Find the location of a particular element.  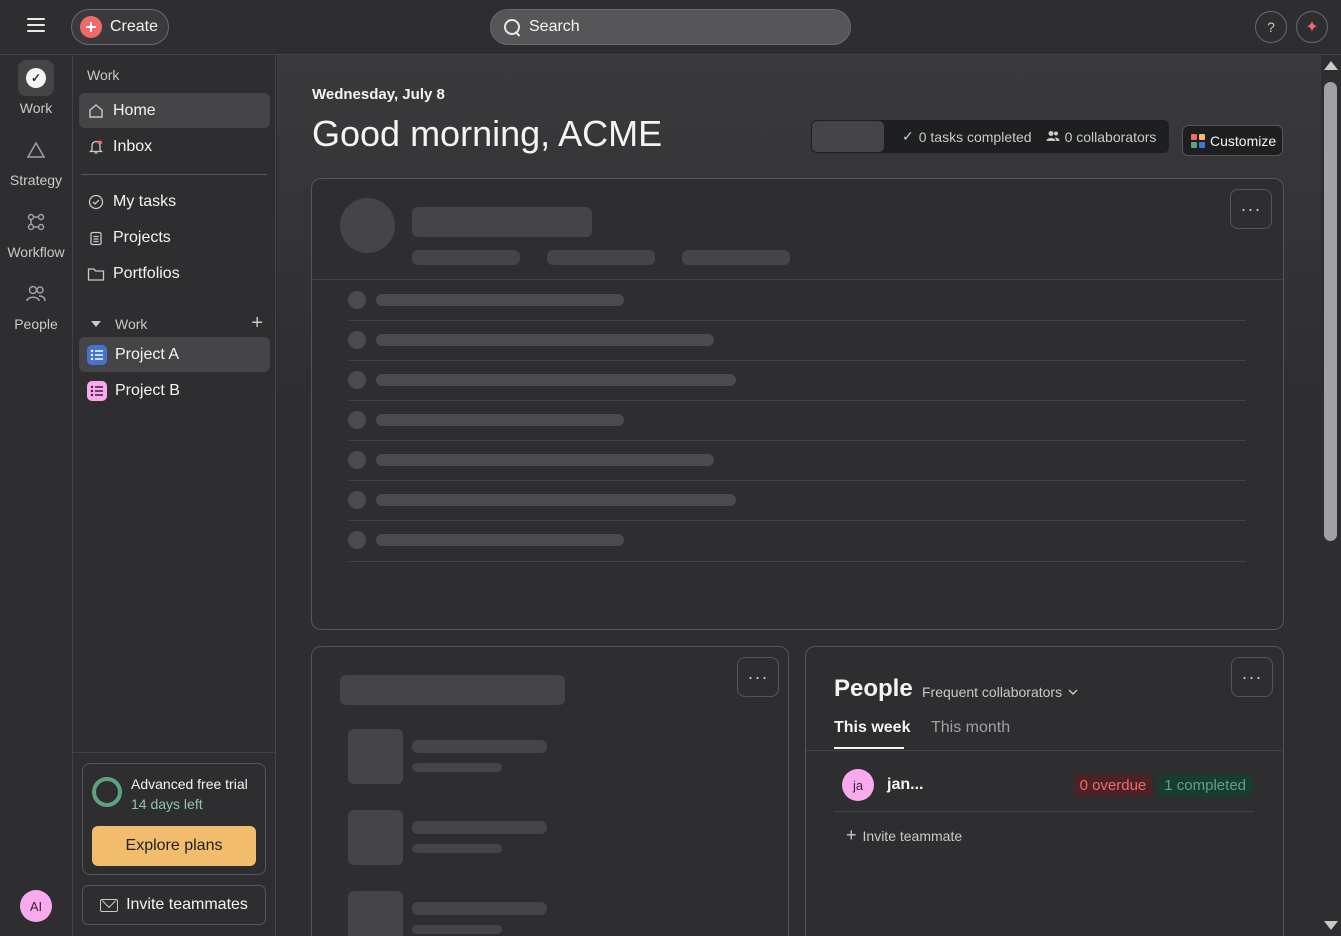

scroll-up-arrow-icon is located at coordinates (1331, 65).